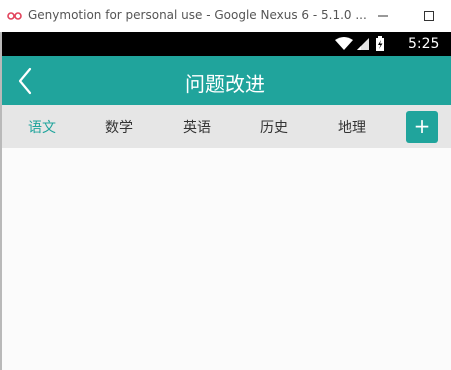  Describe the element at coordinates (424, 44) in the screenshot. I see `status-time: 5:25` at that location.